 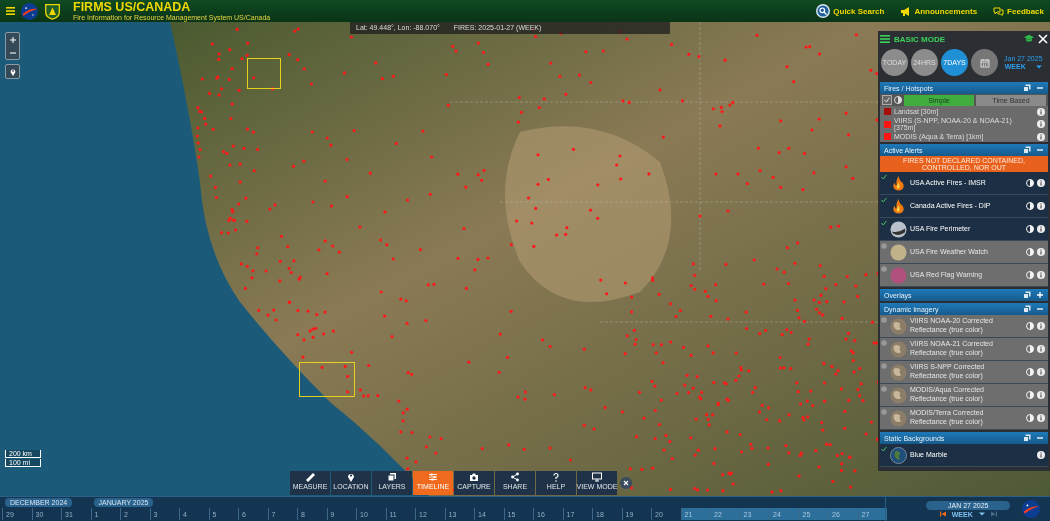 What do you see at coordinates (474, 477) in the screenshot?
I see `camera-icon` at bounding box center [474, 477].